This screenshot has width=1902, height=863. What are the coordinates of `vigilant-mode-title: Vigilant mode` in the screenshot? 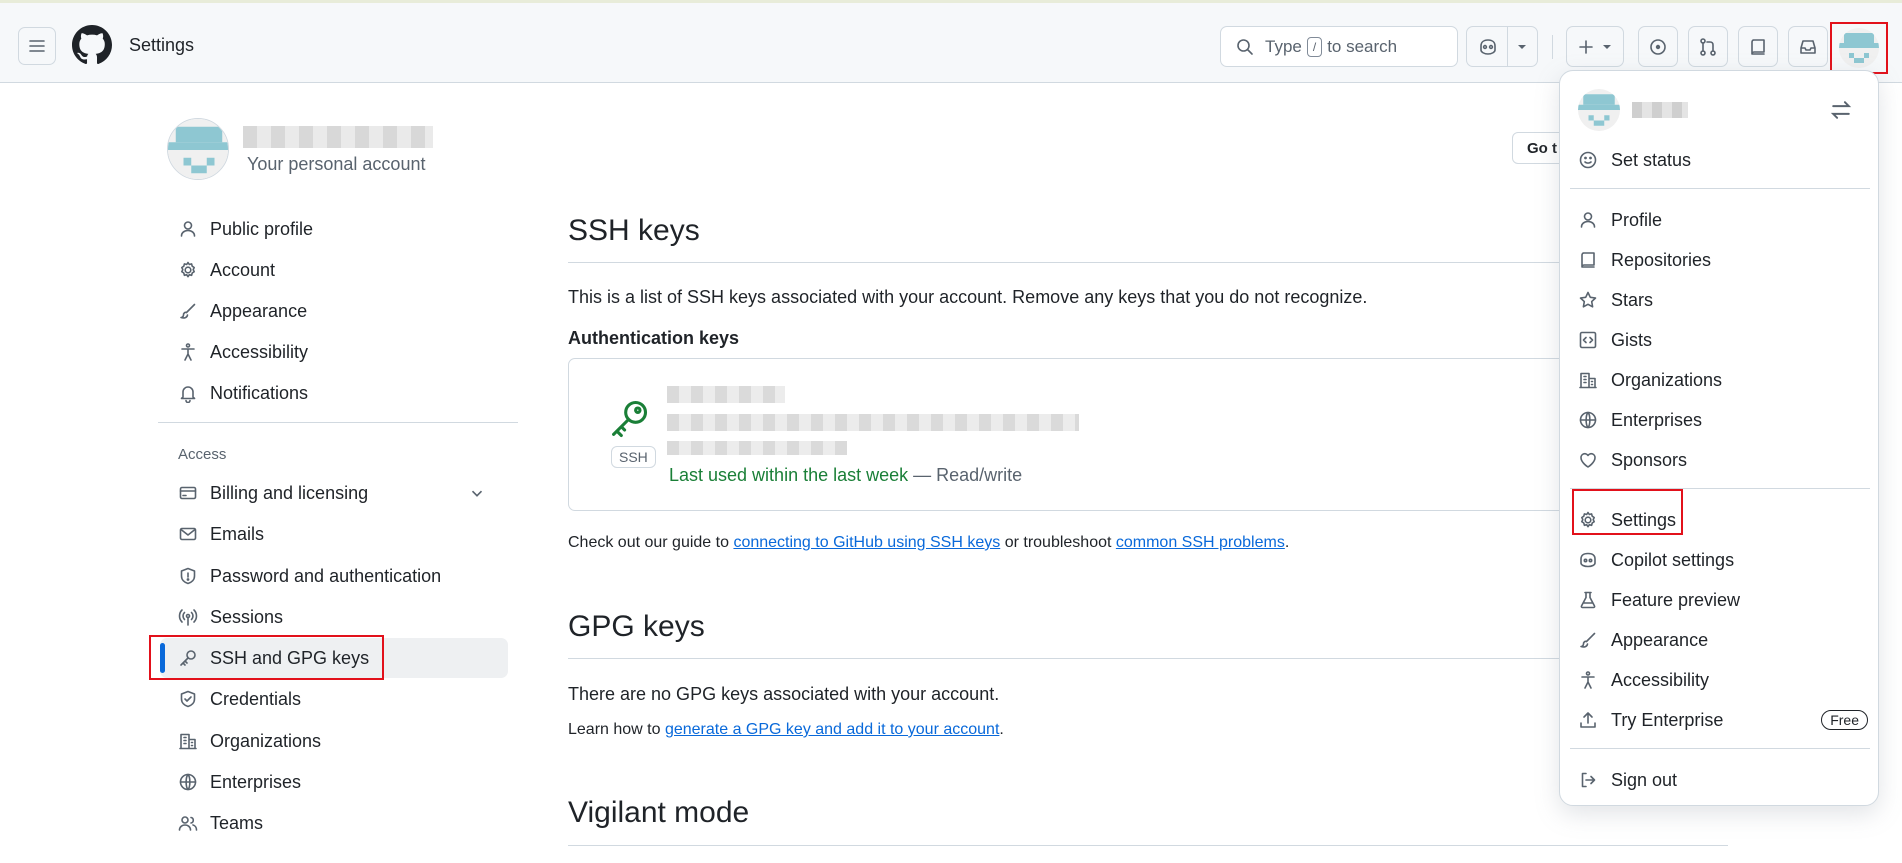 It's located at (659, 812).